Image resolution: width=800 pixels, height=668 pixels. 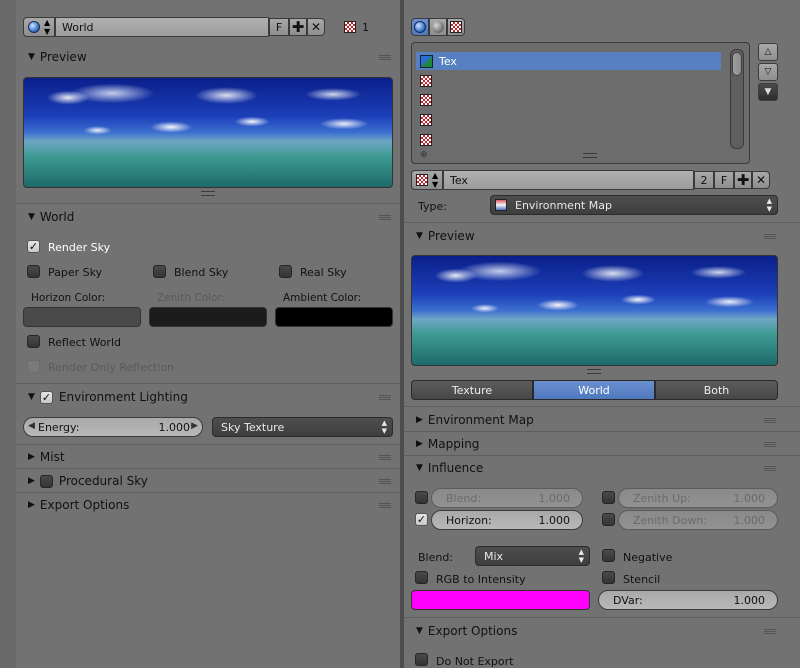 I want to click on texture-slot-list: Tex ⊕, so click(x=580, y=103).